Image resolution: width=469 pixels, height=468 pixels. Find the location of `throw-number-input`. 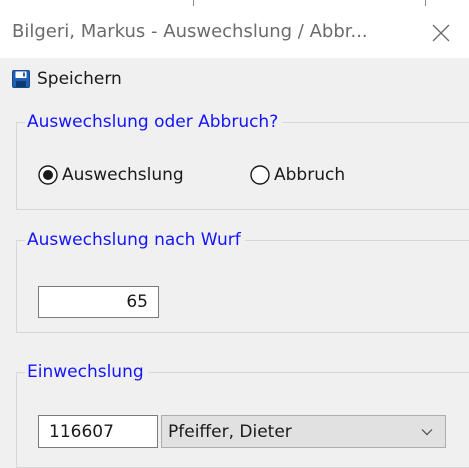

throw-number-input is located at coordinates (98, 302).